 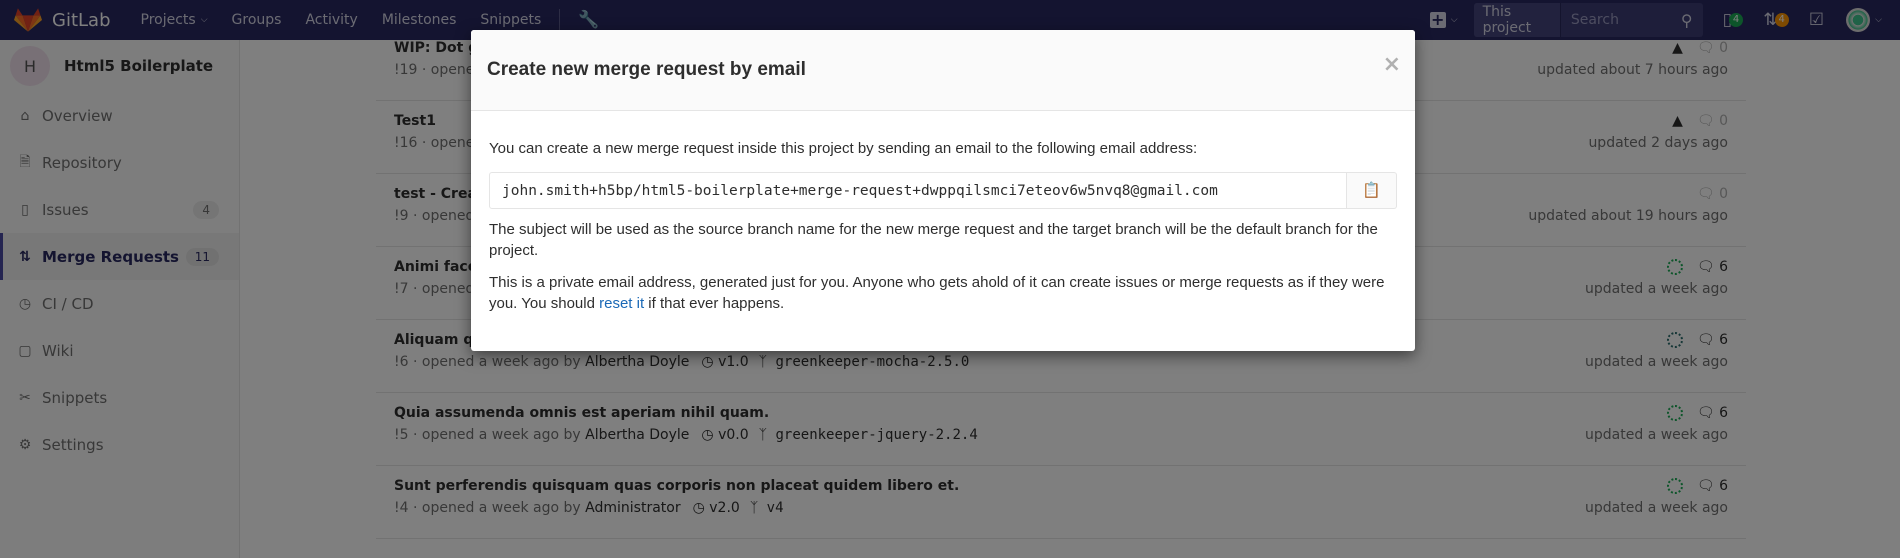 What do you see at coordinates (646, 69) in the screenshot?
I see `modal-title: Create new merge request by email` at bounding box center [646, 69].